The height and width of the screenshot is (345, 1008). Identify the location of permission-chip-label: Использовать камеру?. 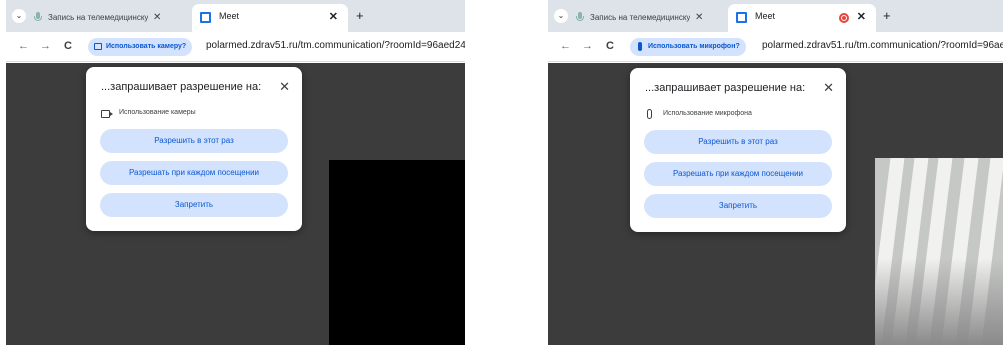
(146, 46).